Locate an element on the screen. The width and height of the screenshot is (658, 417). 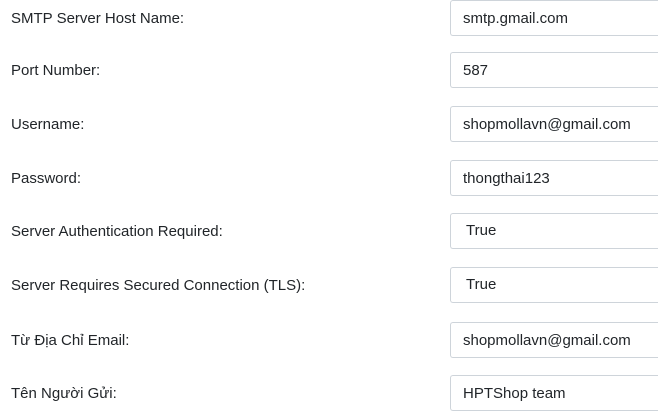
auth-required-label: Server Authentication Required: is located at coordinates (117, 231).